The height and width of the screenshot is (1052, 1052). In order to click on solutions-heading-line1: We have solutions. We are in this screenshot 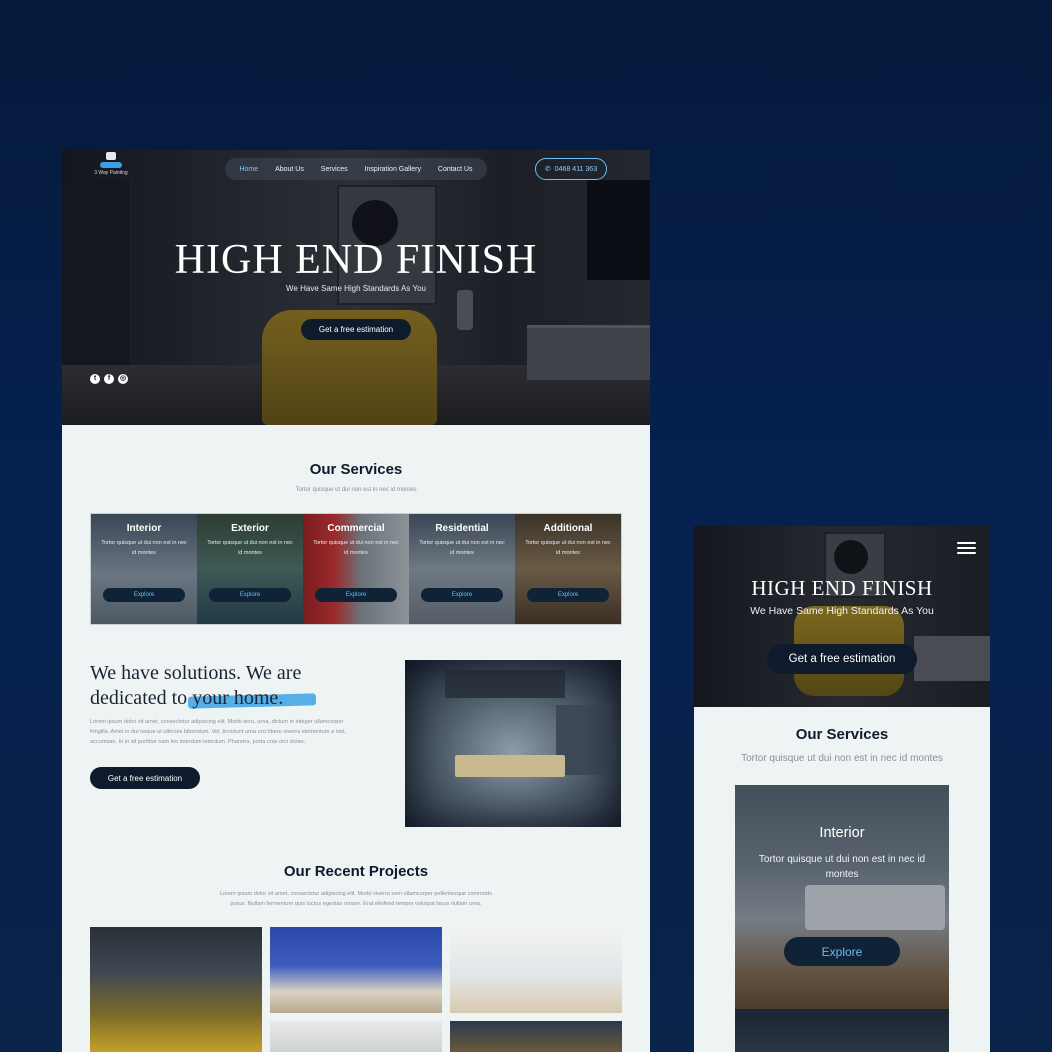, I will do `click(196, 673)`.